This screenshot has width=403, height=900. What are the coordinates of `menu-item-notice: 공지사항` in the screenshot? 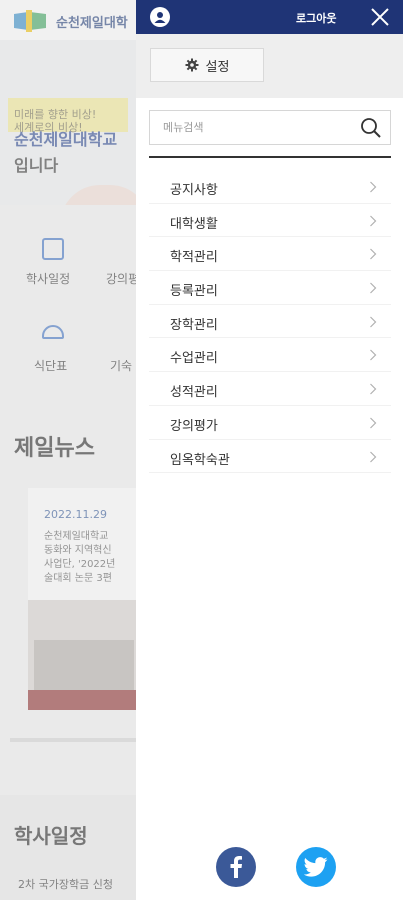 It's located at (270, 187).